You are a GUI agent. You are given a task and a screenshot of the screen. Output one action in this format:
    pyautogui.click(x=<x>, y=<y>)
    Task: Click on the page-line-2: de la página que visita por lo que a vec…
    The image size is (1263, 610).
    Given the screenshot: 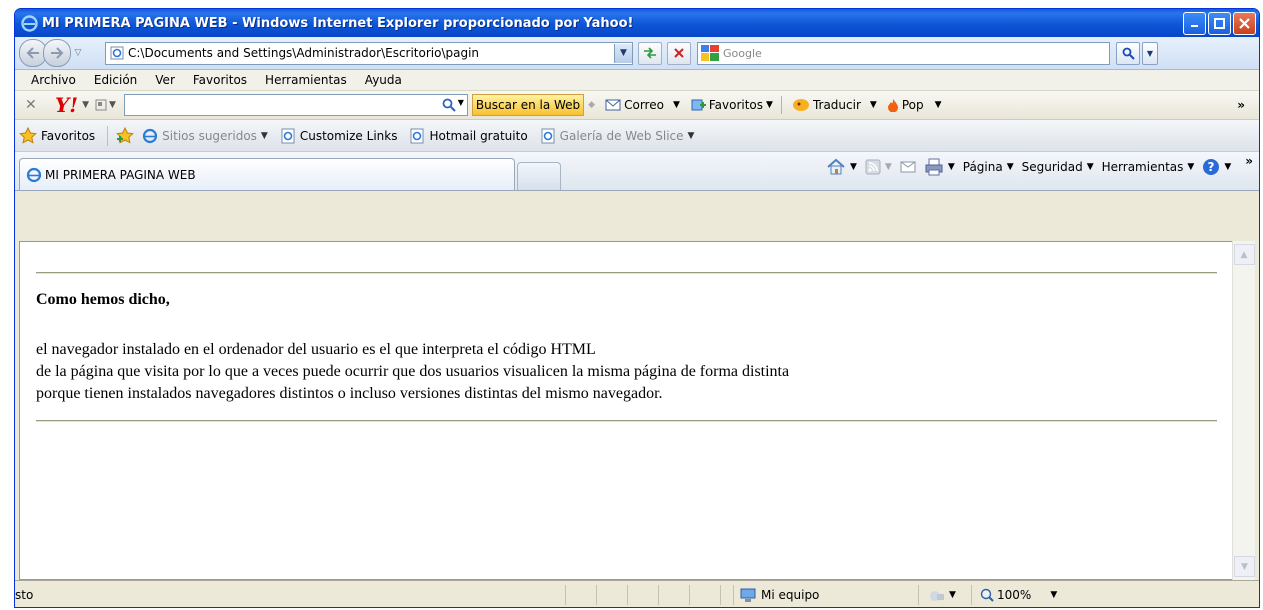 What is the action you would take?
    pyautogui.click(x=413, y=371)
    